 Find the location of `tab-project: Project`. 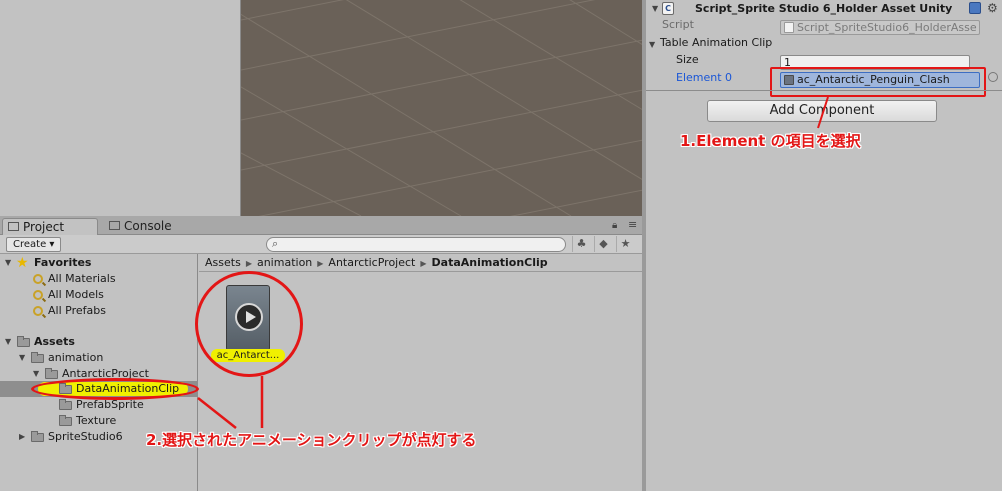

tab-project: Project is located at coordinates (50, 226).